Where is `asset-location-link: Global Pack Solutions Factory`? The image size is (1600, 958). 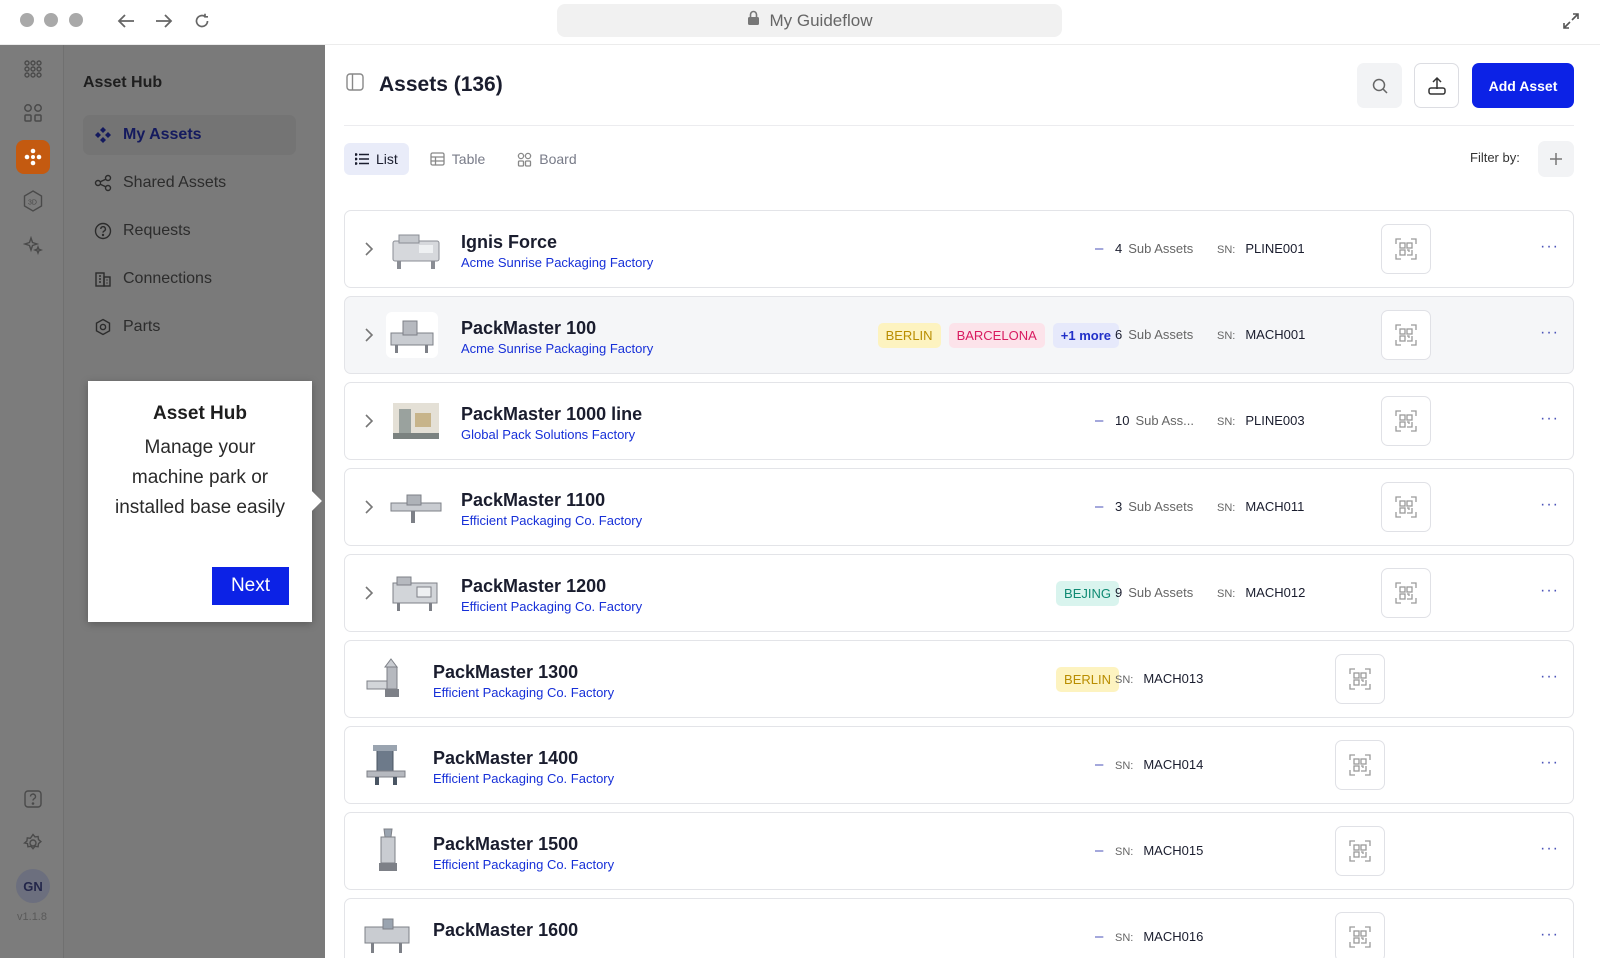 asset-location-link: Global Pack Solutions Factory is located at coordinates (548, 434).